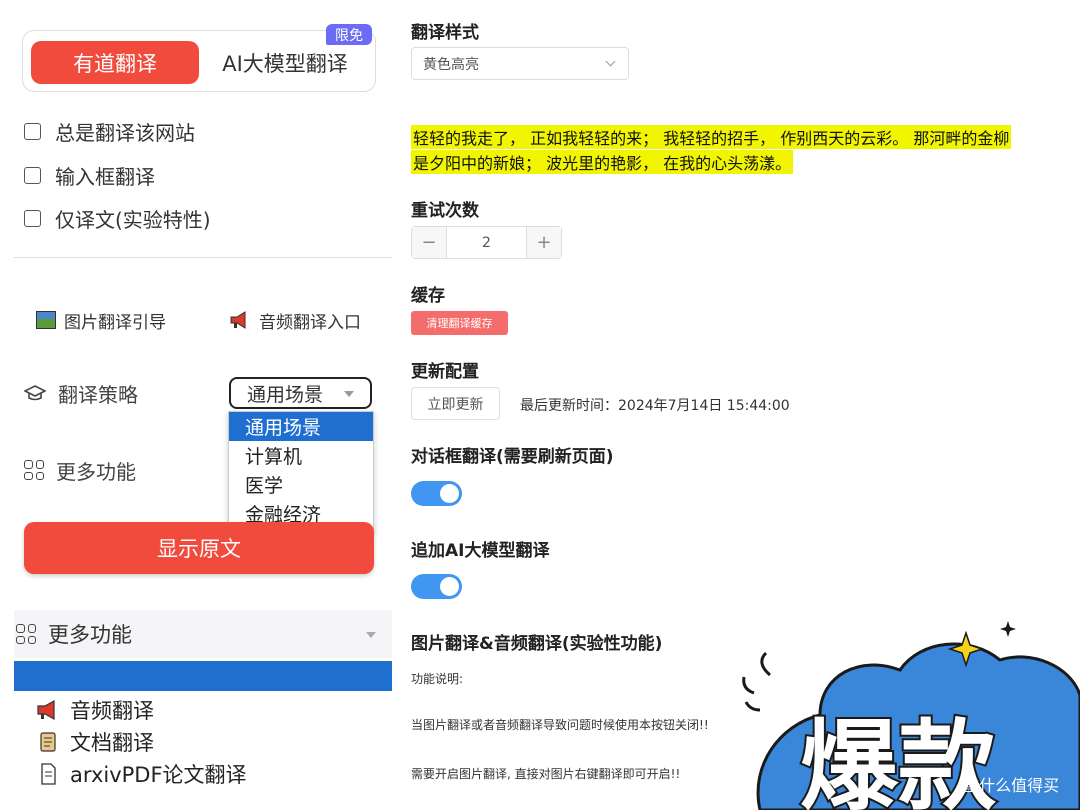 Image resolution: width=1080 pixels, height=810 pixels. I want to click on audio-translate-entry-link: 音频翻译入口, so click(295, 320).